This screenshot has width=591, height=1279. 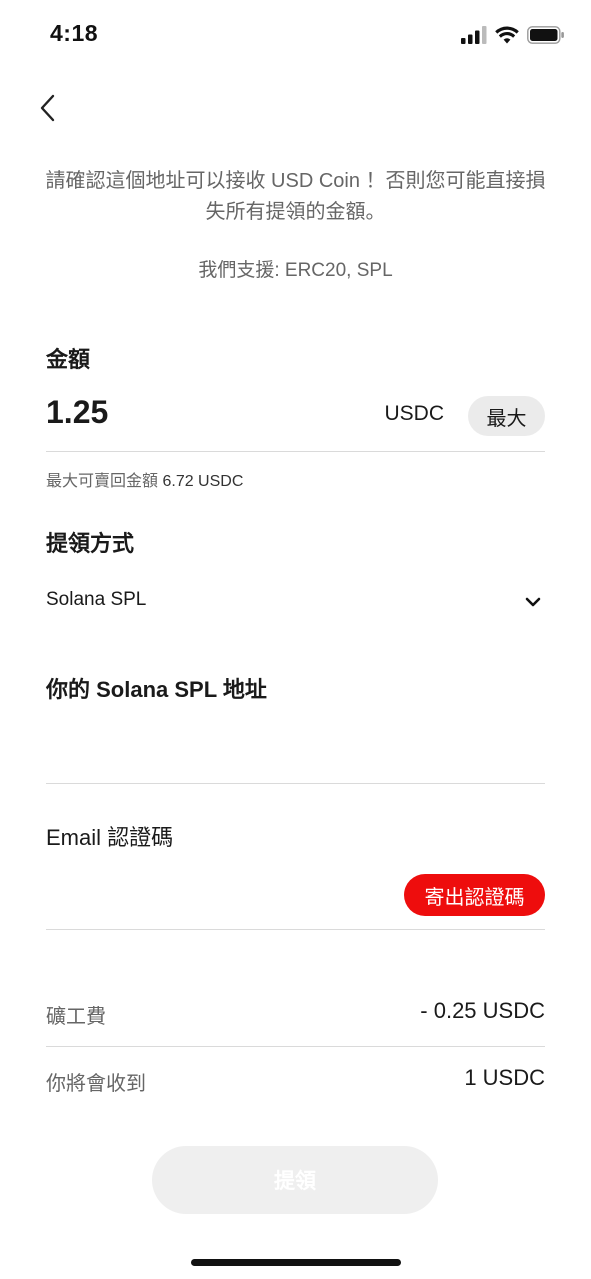 What do you see at coordinates (110, 837) in the screenshot?
I see `email-code-label: Email 認證碼` at bounding box center [110, 837].